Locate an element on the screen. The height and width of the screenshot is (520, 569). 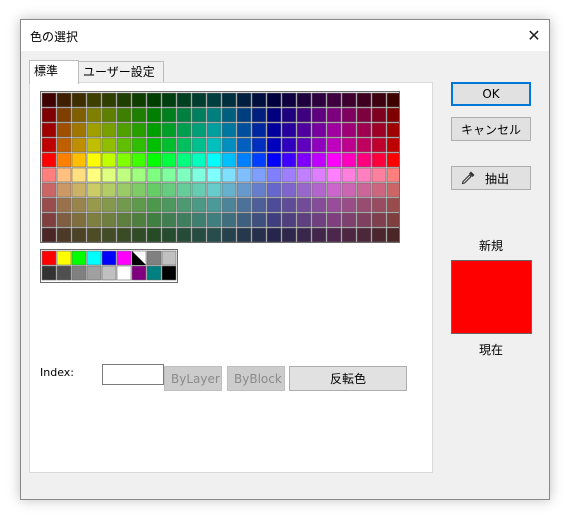
close-icon: ✕ is located at coordinates (534, 35).